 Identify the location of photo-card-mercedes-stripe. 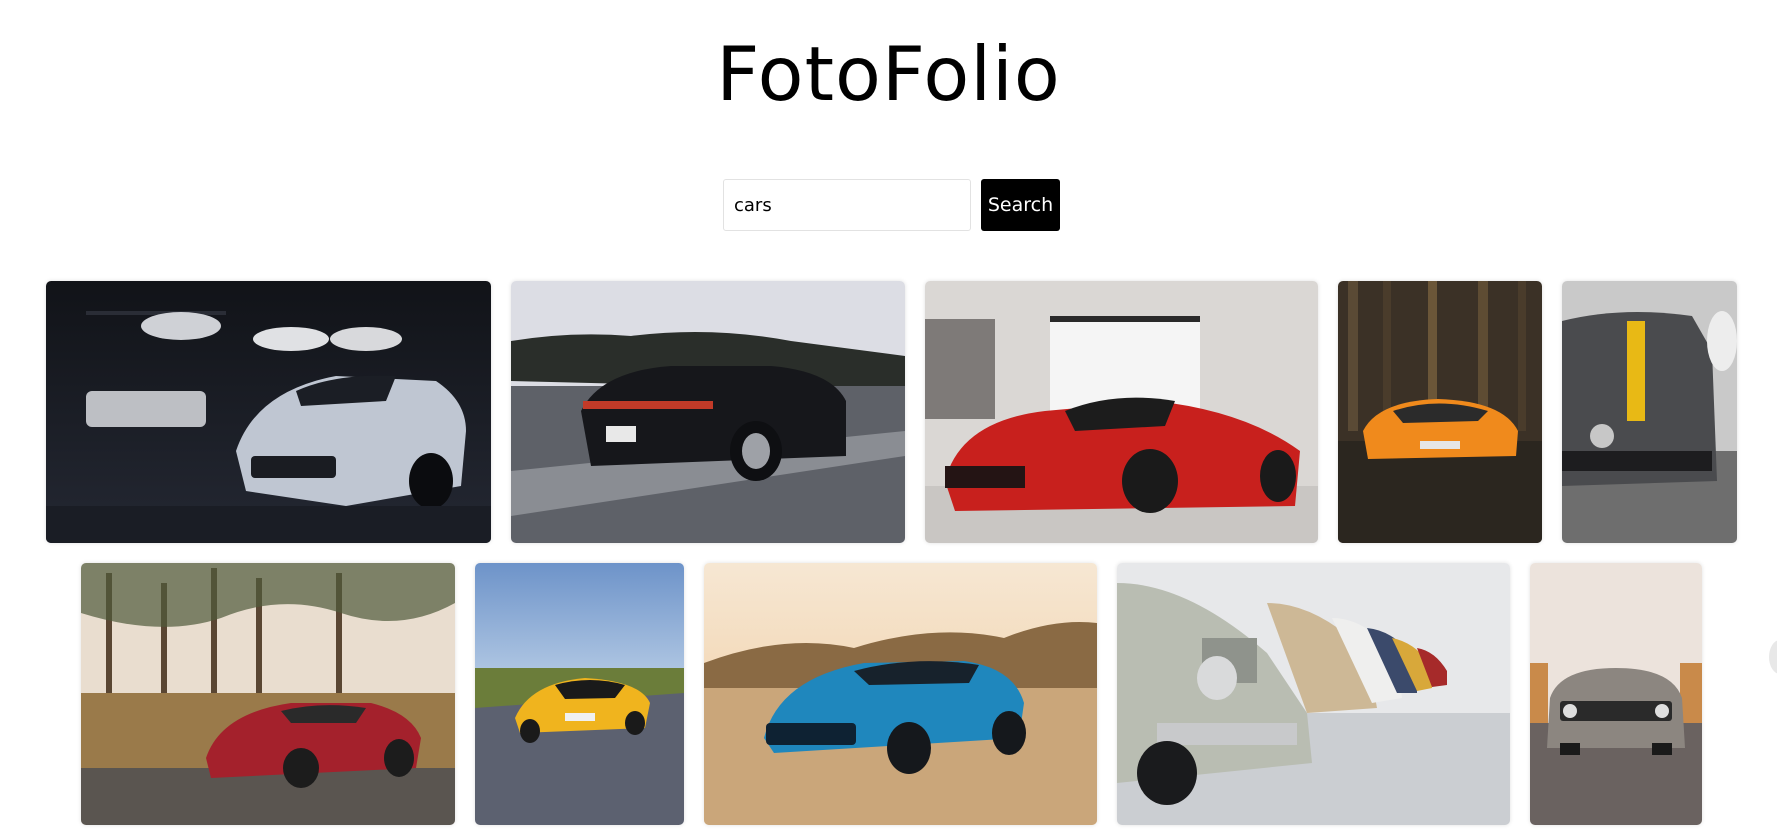
(1649, 412).